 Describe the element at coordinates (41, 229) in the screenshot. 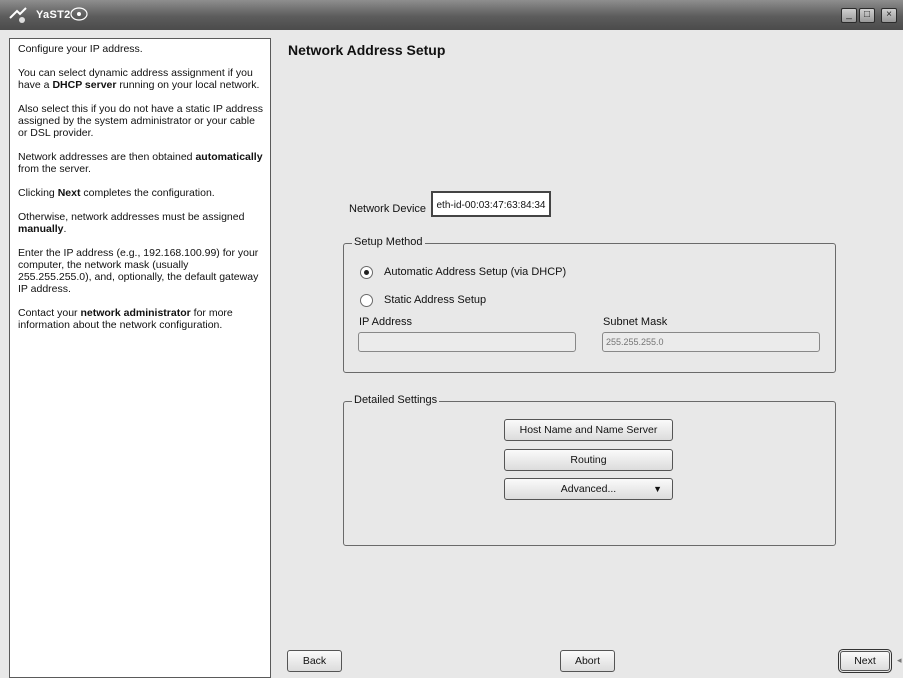

I see `help-bold-text: manually` at that location.